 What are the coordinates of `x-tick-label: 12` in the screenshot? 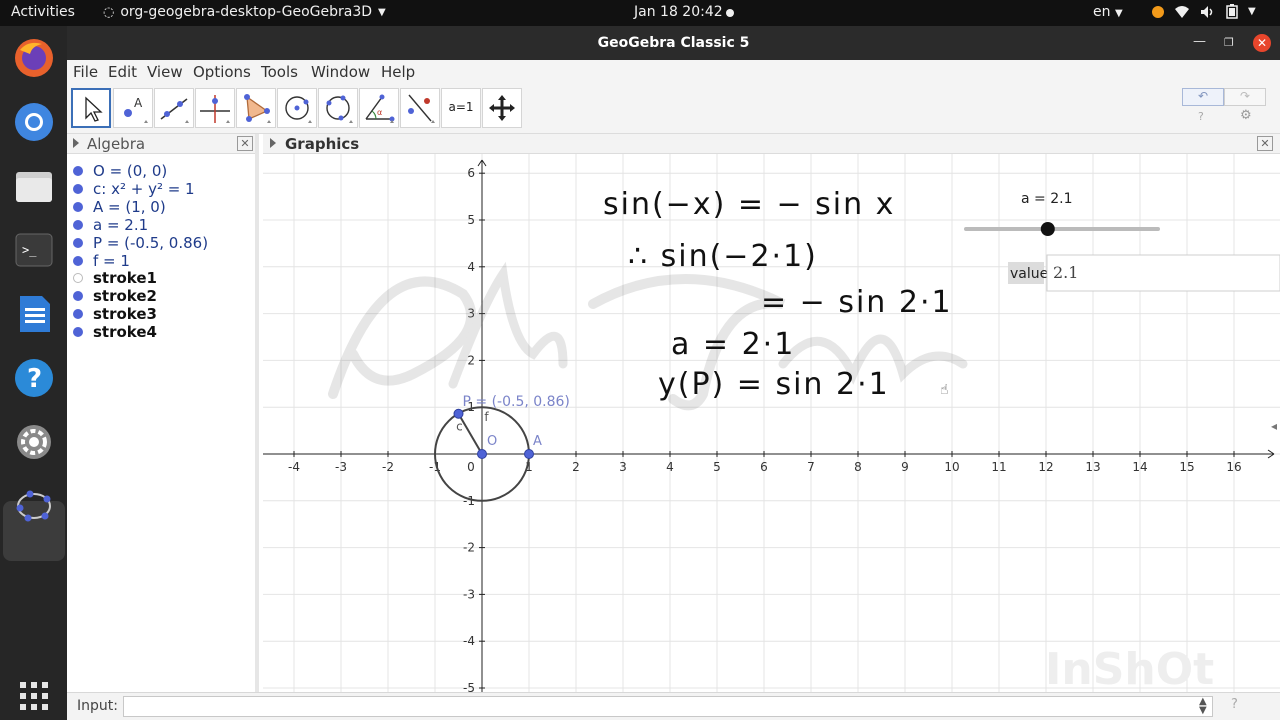 It's located at (1045, 467).